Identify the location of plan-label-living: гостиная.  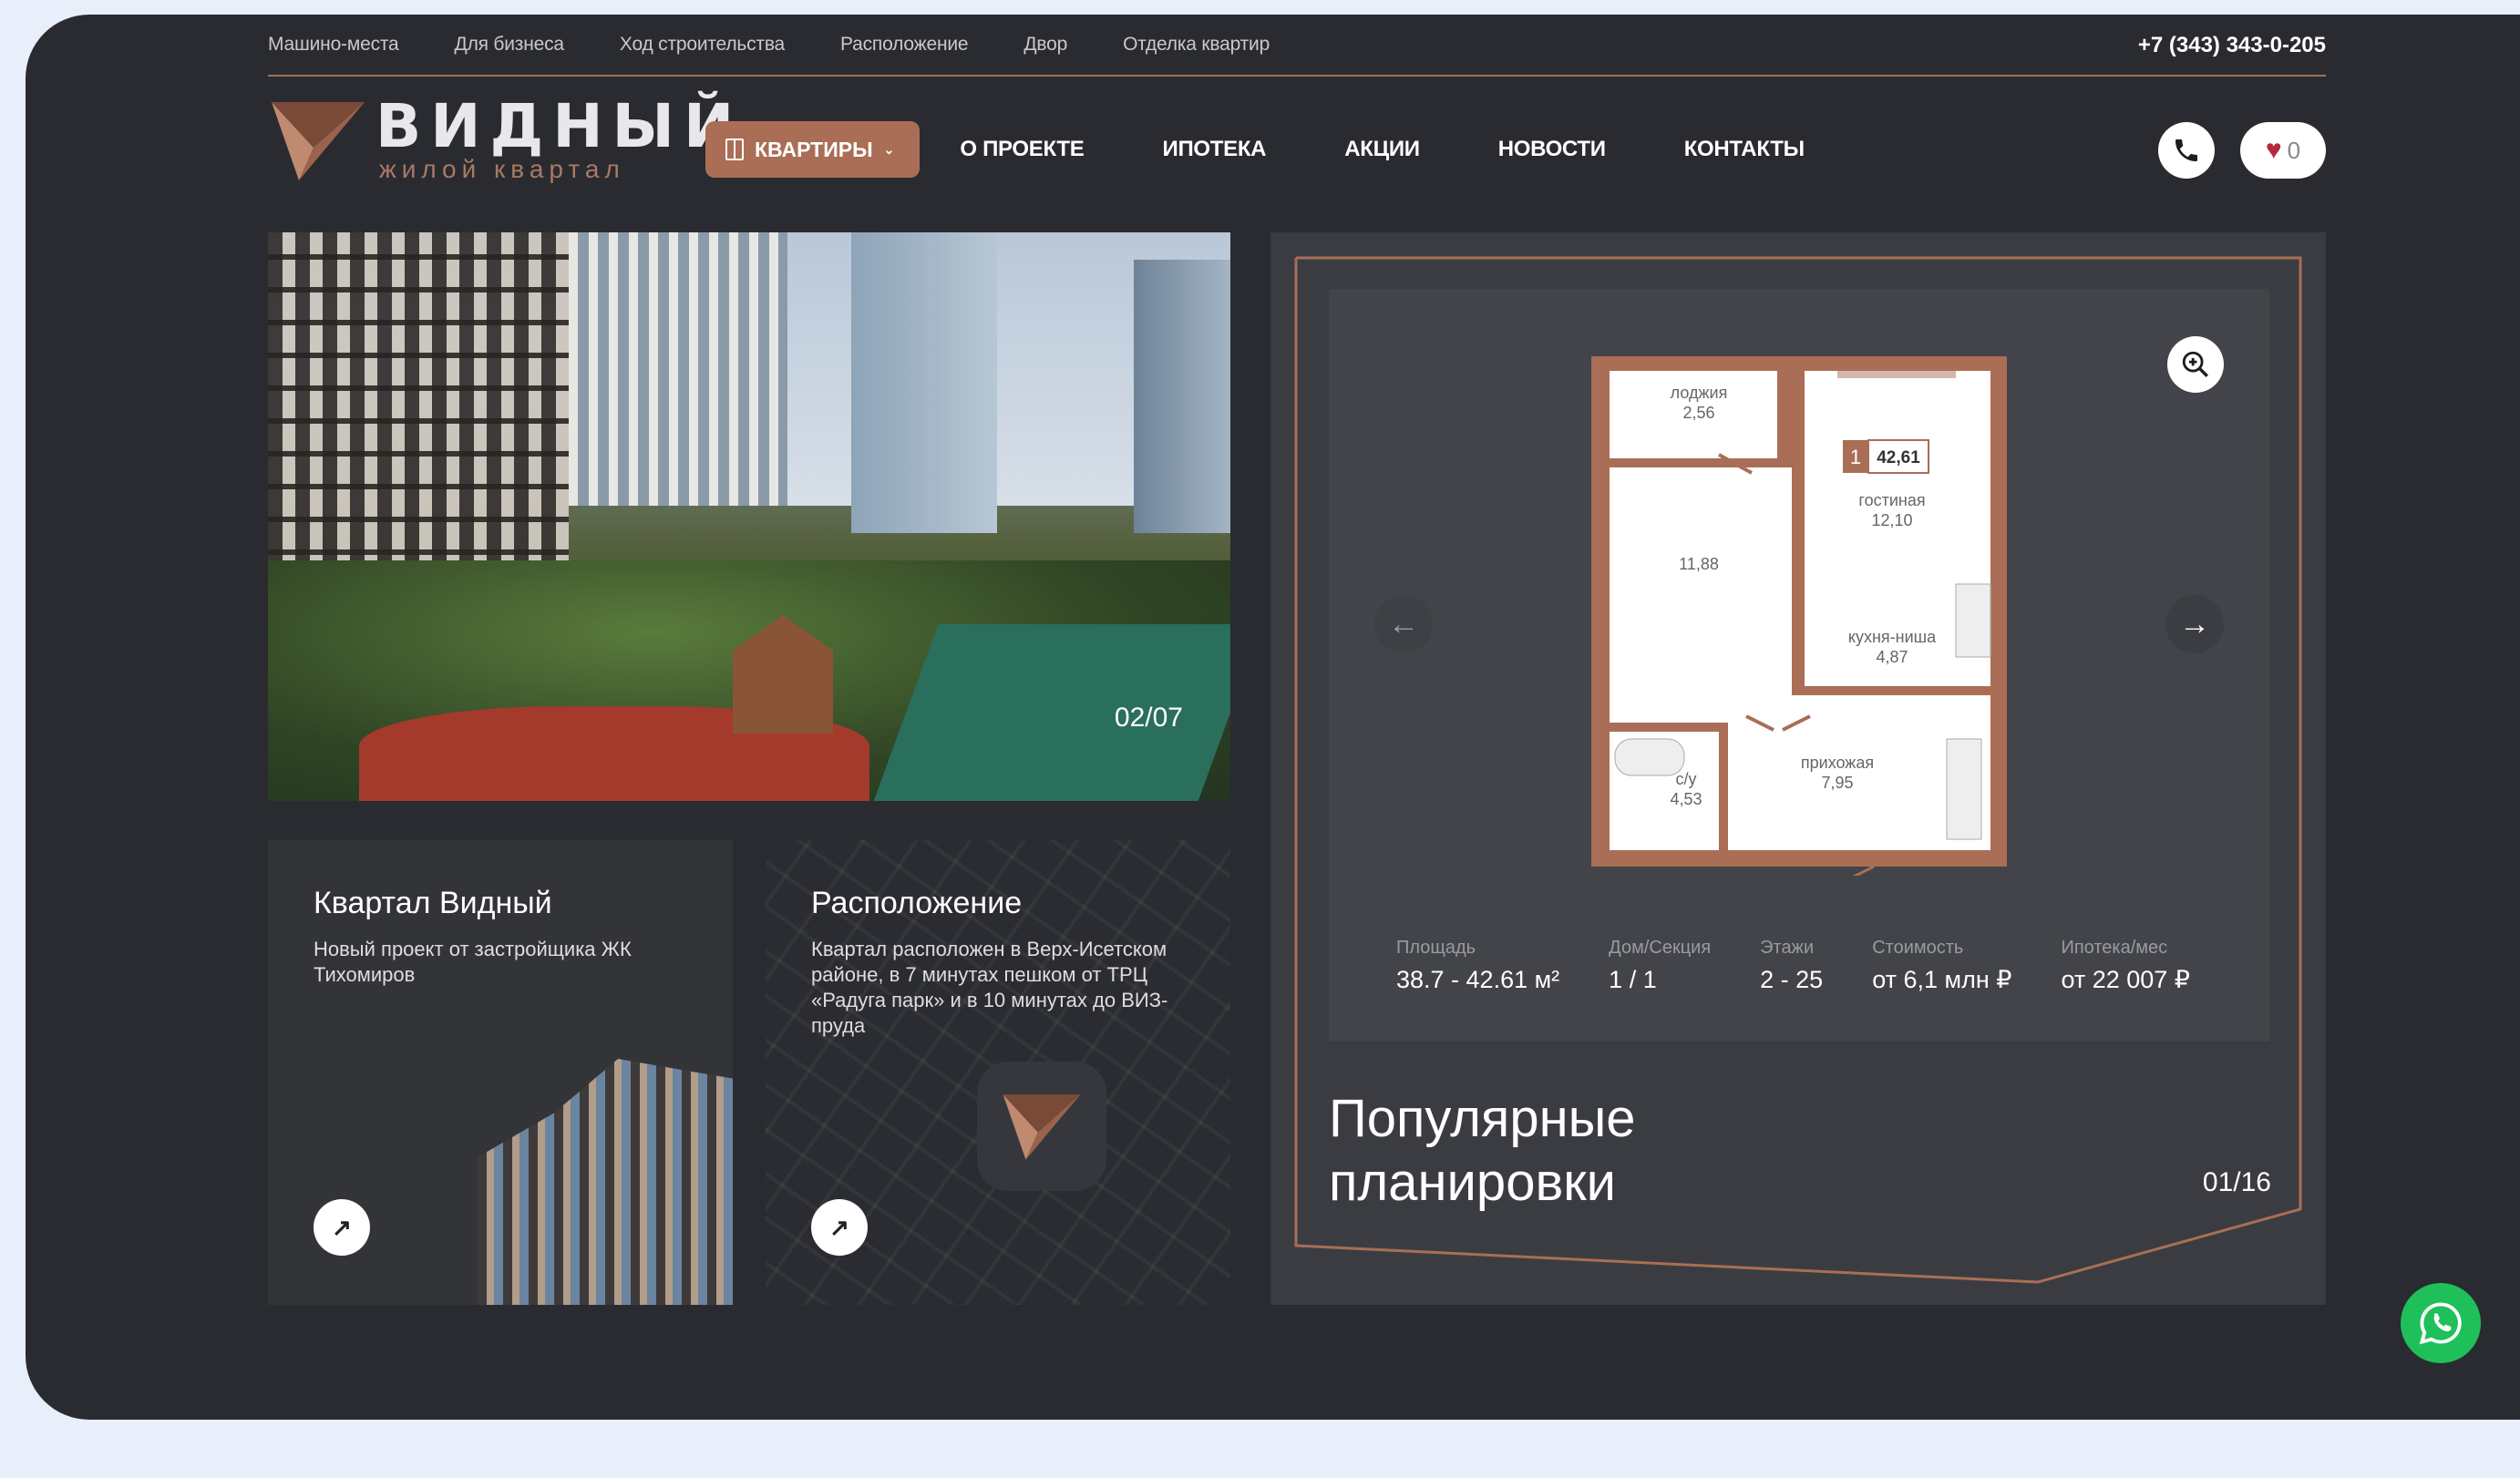
(1891, 500).